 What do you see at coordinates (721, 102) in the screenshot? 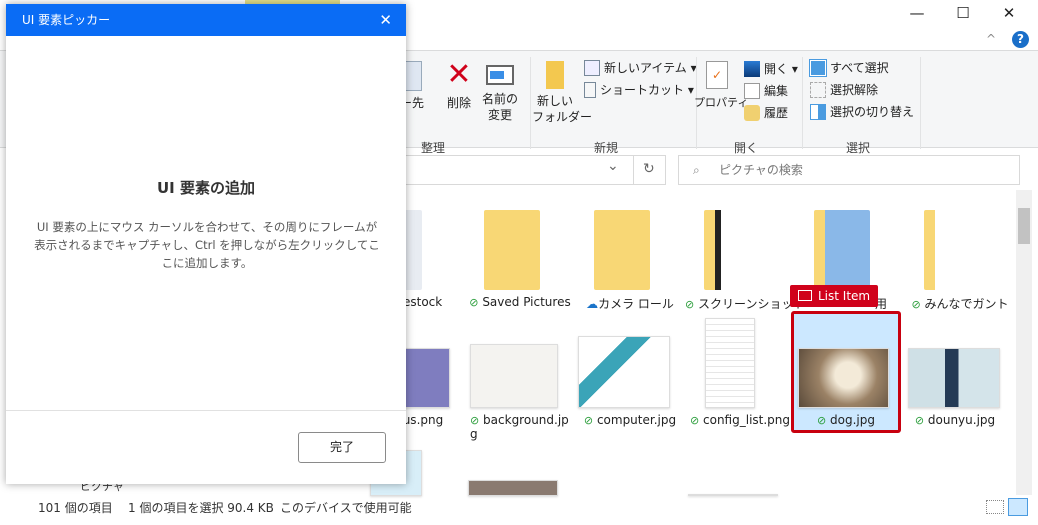
I see `properties-label: プロパティ` at bounding box center [721, 102].